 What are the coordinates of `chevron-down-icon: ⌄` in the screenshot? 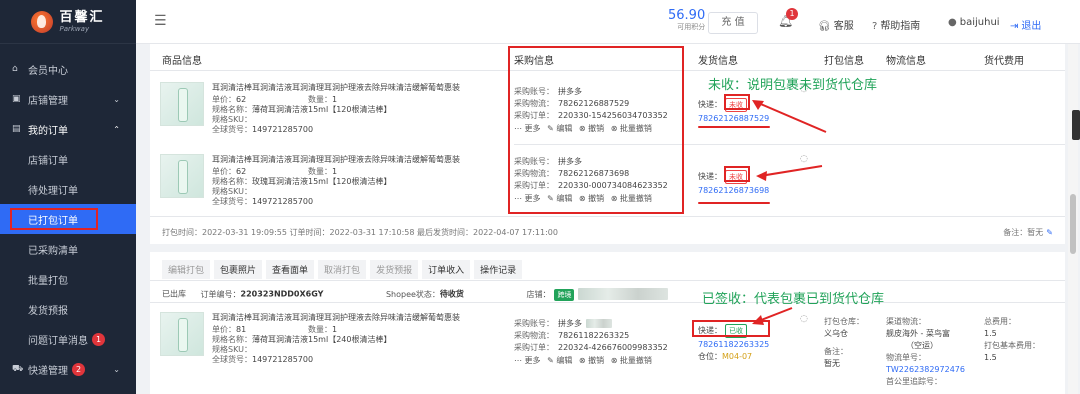 It's located at (116, 369).